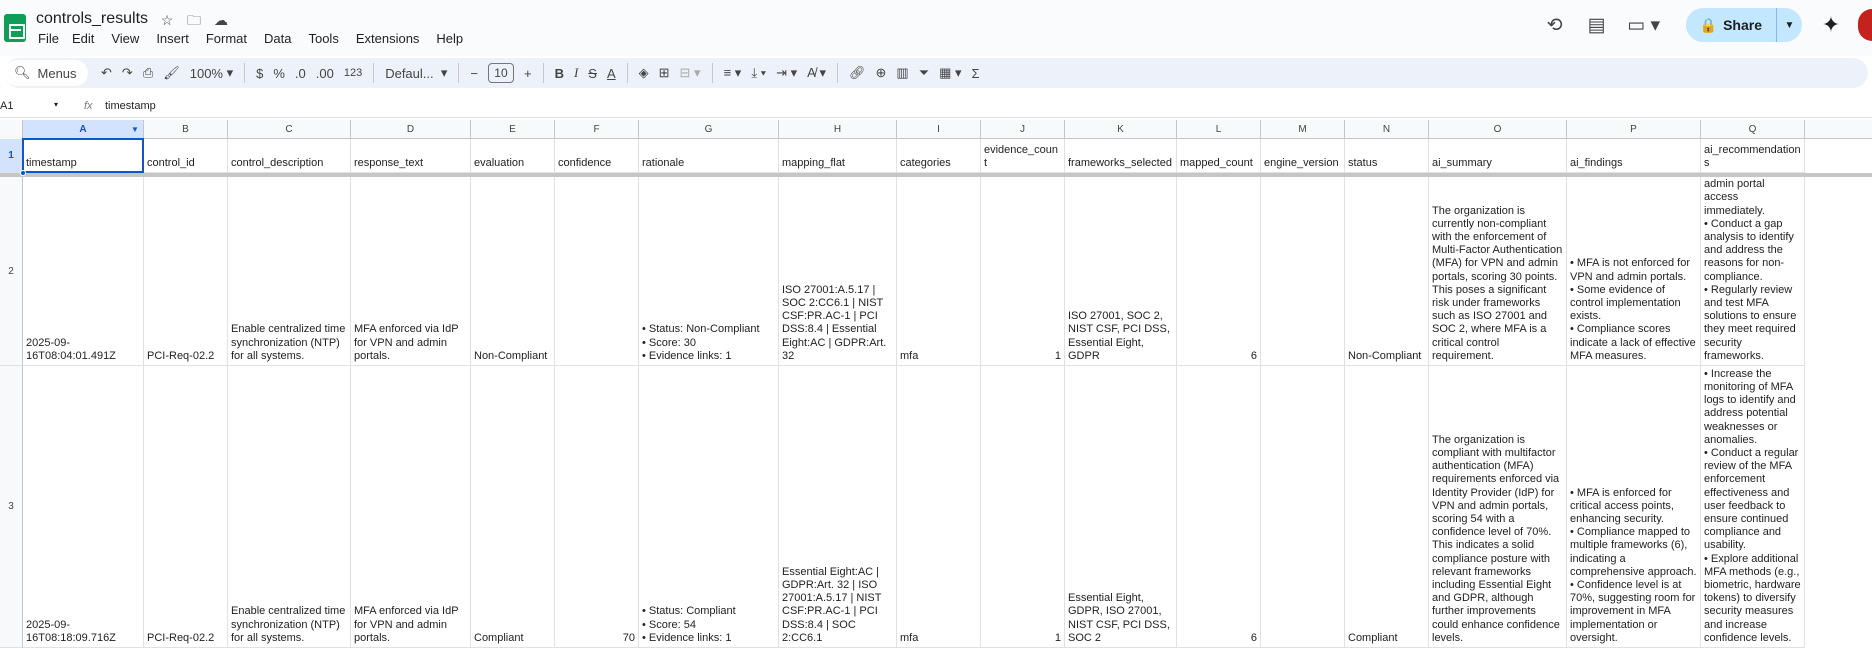 The width and height of the screenshot is (1872, 648). Describe the element at coordinates (1498, 129) in the screenshot. I see `column-header-o: O` at that location.